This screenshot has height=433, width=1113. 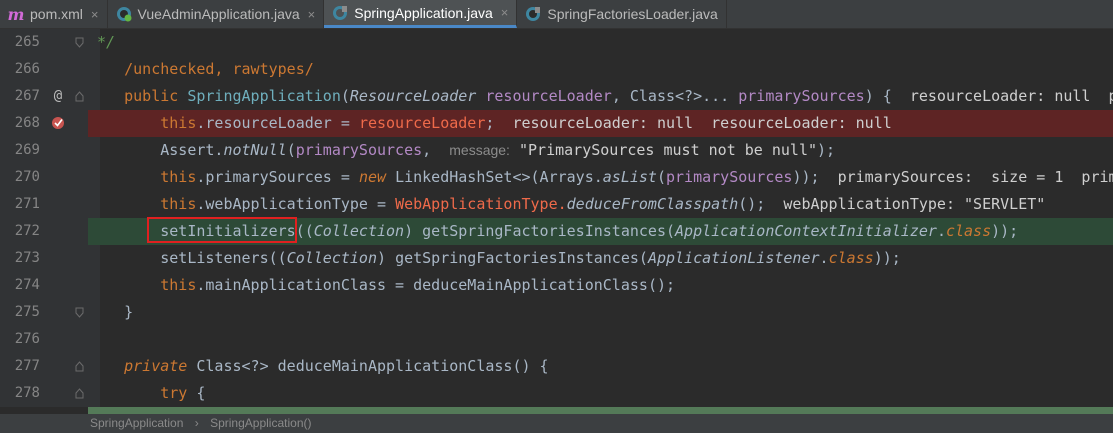 I want to click on line-number: 266, so click(x=27, y=69).